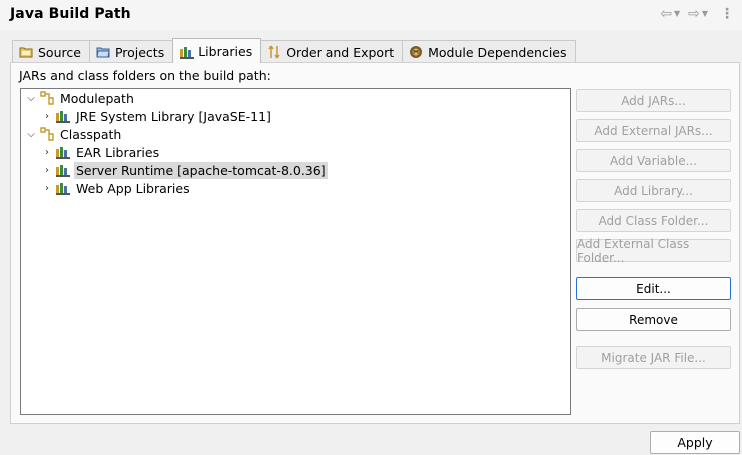  Describe the element at coordinates (118, 152) in the screenshot. I see `tree-item-label: EAR Libraries` at that location.